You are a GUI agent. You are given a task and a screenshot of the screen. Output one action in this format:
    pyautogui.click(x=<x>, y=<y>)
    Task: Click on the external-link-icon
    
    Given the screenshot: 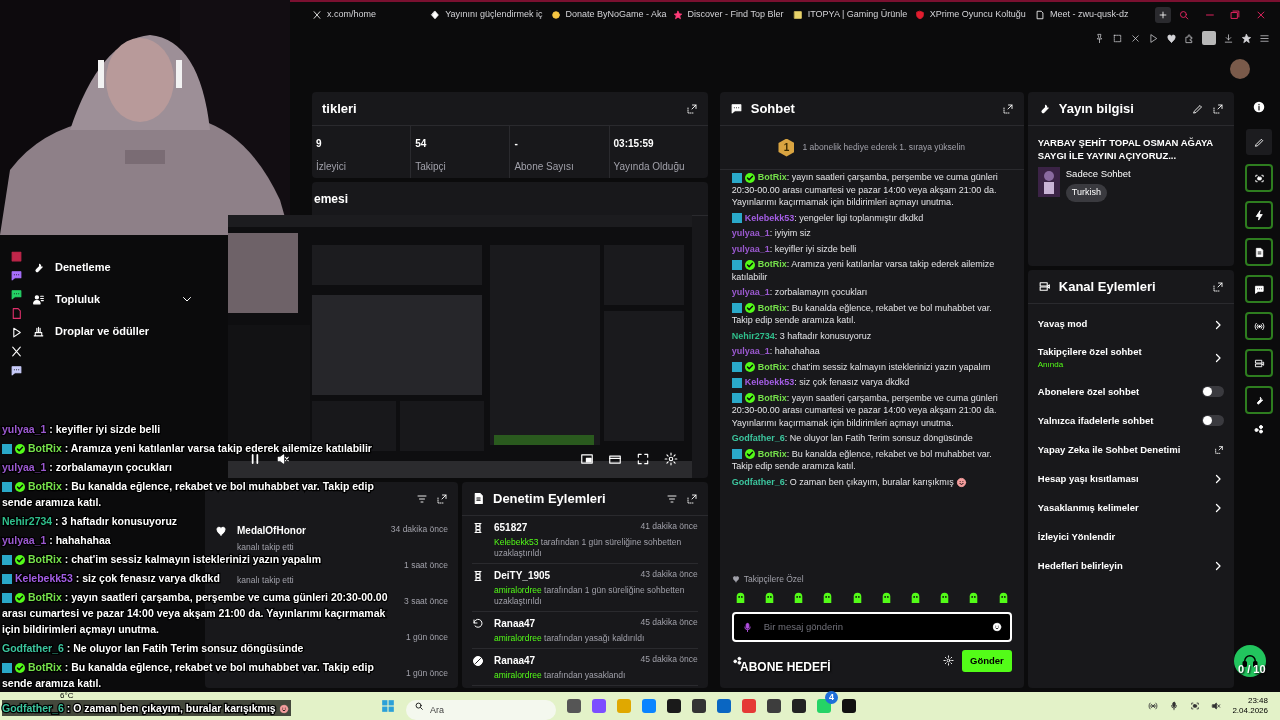 What is the action you would take?
    pyautogui.click(x=1219, y=449)
    